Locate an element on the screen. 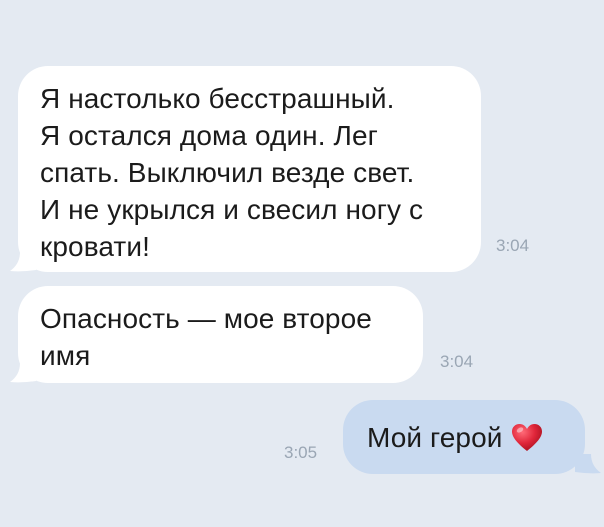  message-text: Опасность — мое второе имя is located at coordinates (206, 337).